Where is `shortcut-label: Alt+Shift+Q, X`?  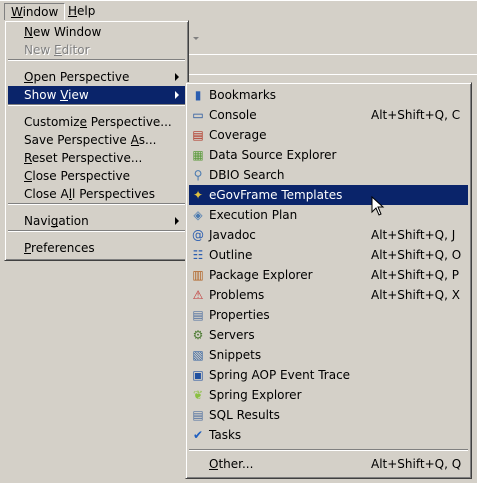 shortcut-label: Alt+Shift+Q, X is located at coordinates (415, 295).